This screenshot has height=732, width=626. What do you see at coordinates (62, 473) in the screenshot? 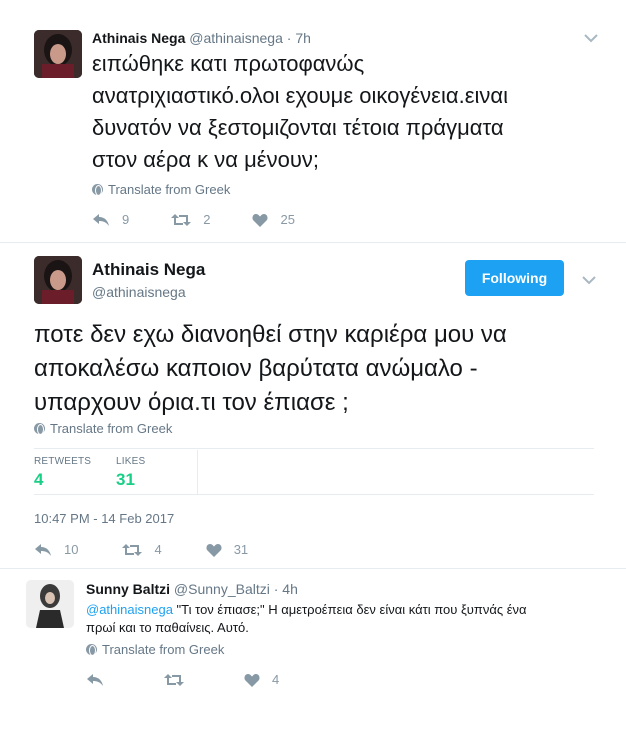
I see `retweets-stat: RETWEETS 4` at bounding box center [62, 473].